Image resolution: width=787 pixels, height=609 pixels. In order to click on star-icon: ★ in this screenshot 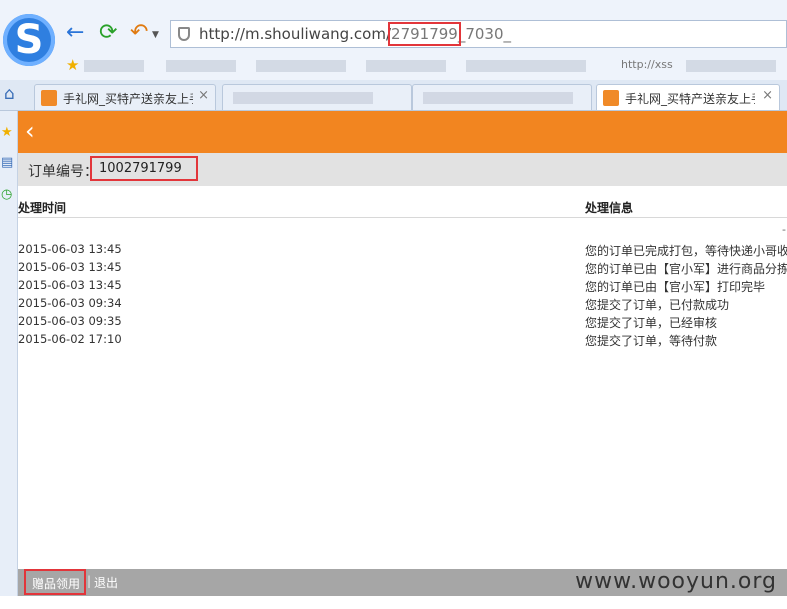, I will do `click(72, 65)`.